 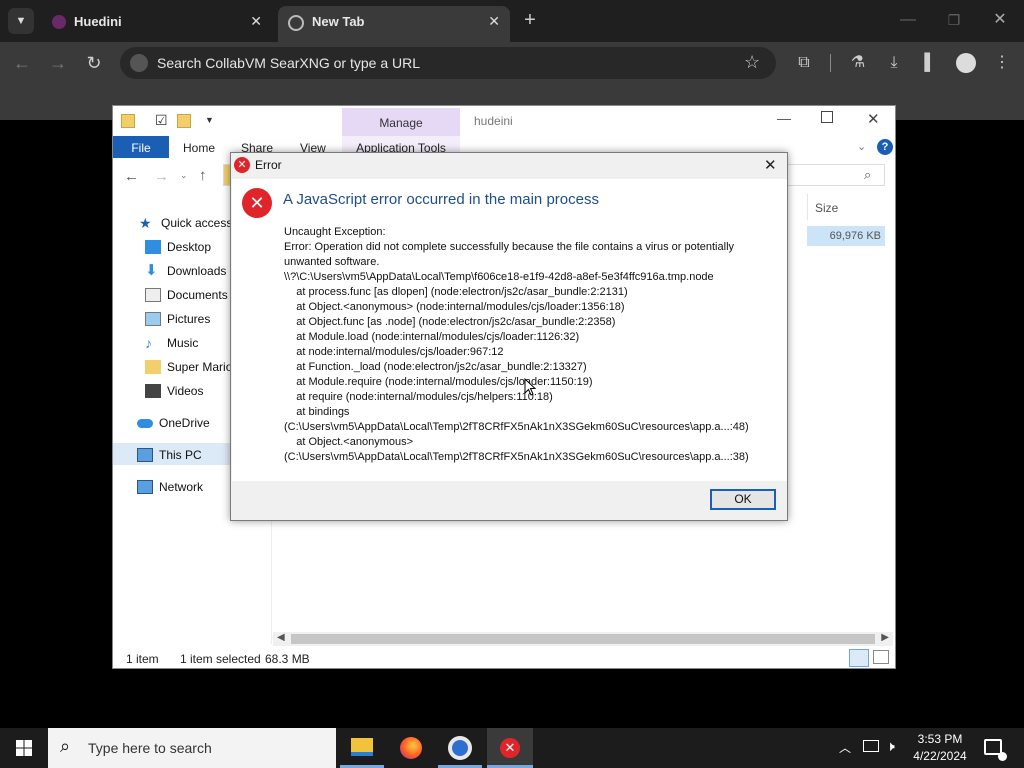 What do you see at coordinates (192, 748) in the screenshot?
I see `taskbar-search-box: ⌕ Type here to search` at bounding box center [192, 748].